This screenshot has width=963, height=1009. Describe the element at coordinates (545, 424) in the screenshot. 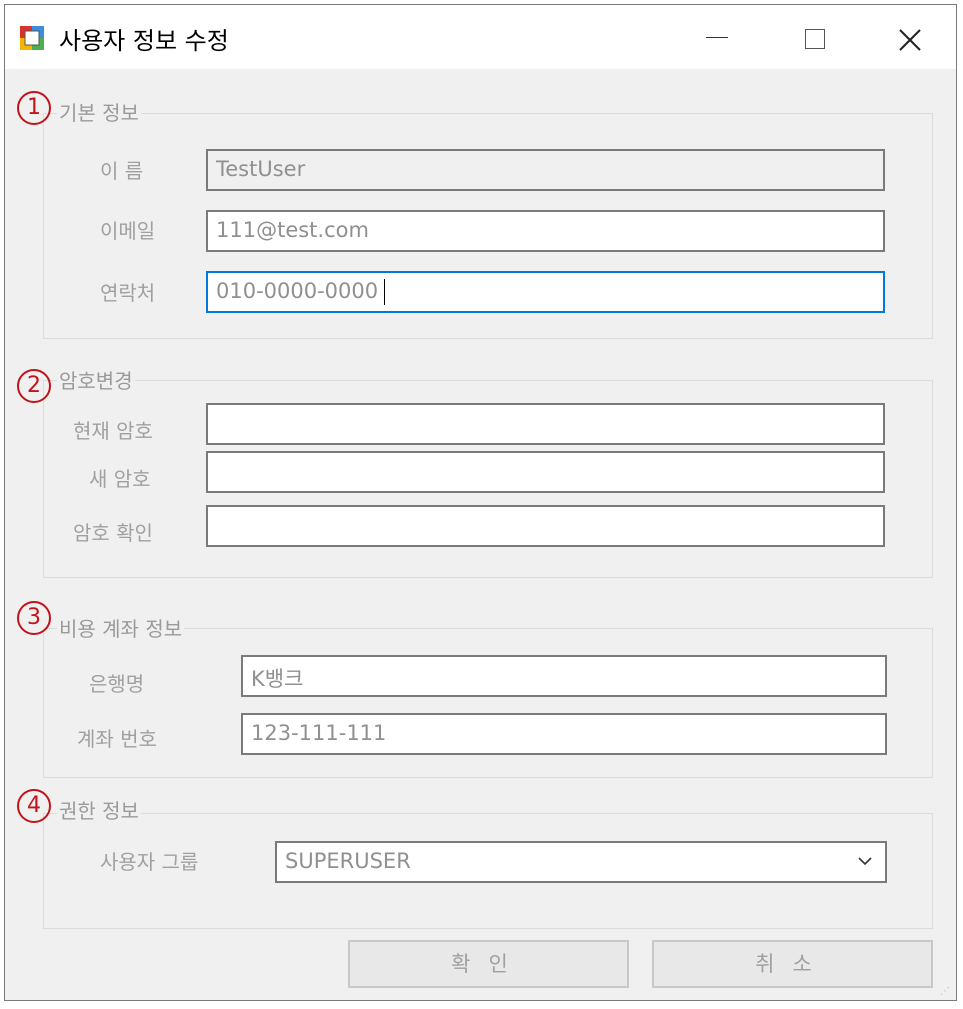

I see `current-password-field` at that location.